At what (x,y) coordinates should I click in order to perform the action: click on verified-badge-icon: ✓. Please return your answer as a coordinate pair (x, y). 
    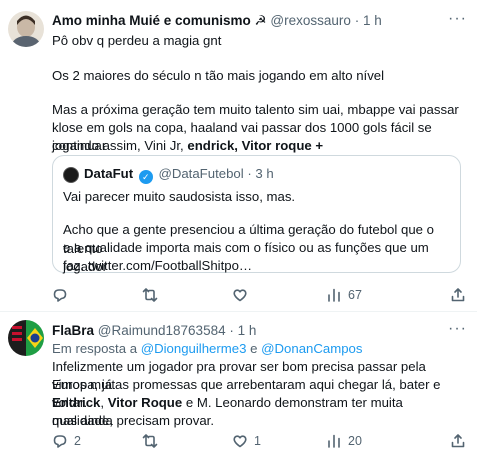
    Looking at the image, I should click on (145, 177).